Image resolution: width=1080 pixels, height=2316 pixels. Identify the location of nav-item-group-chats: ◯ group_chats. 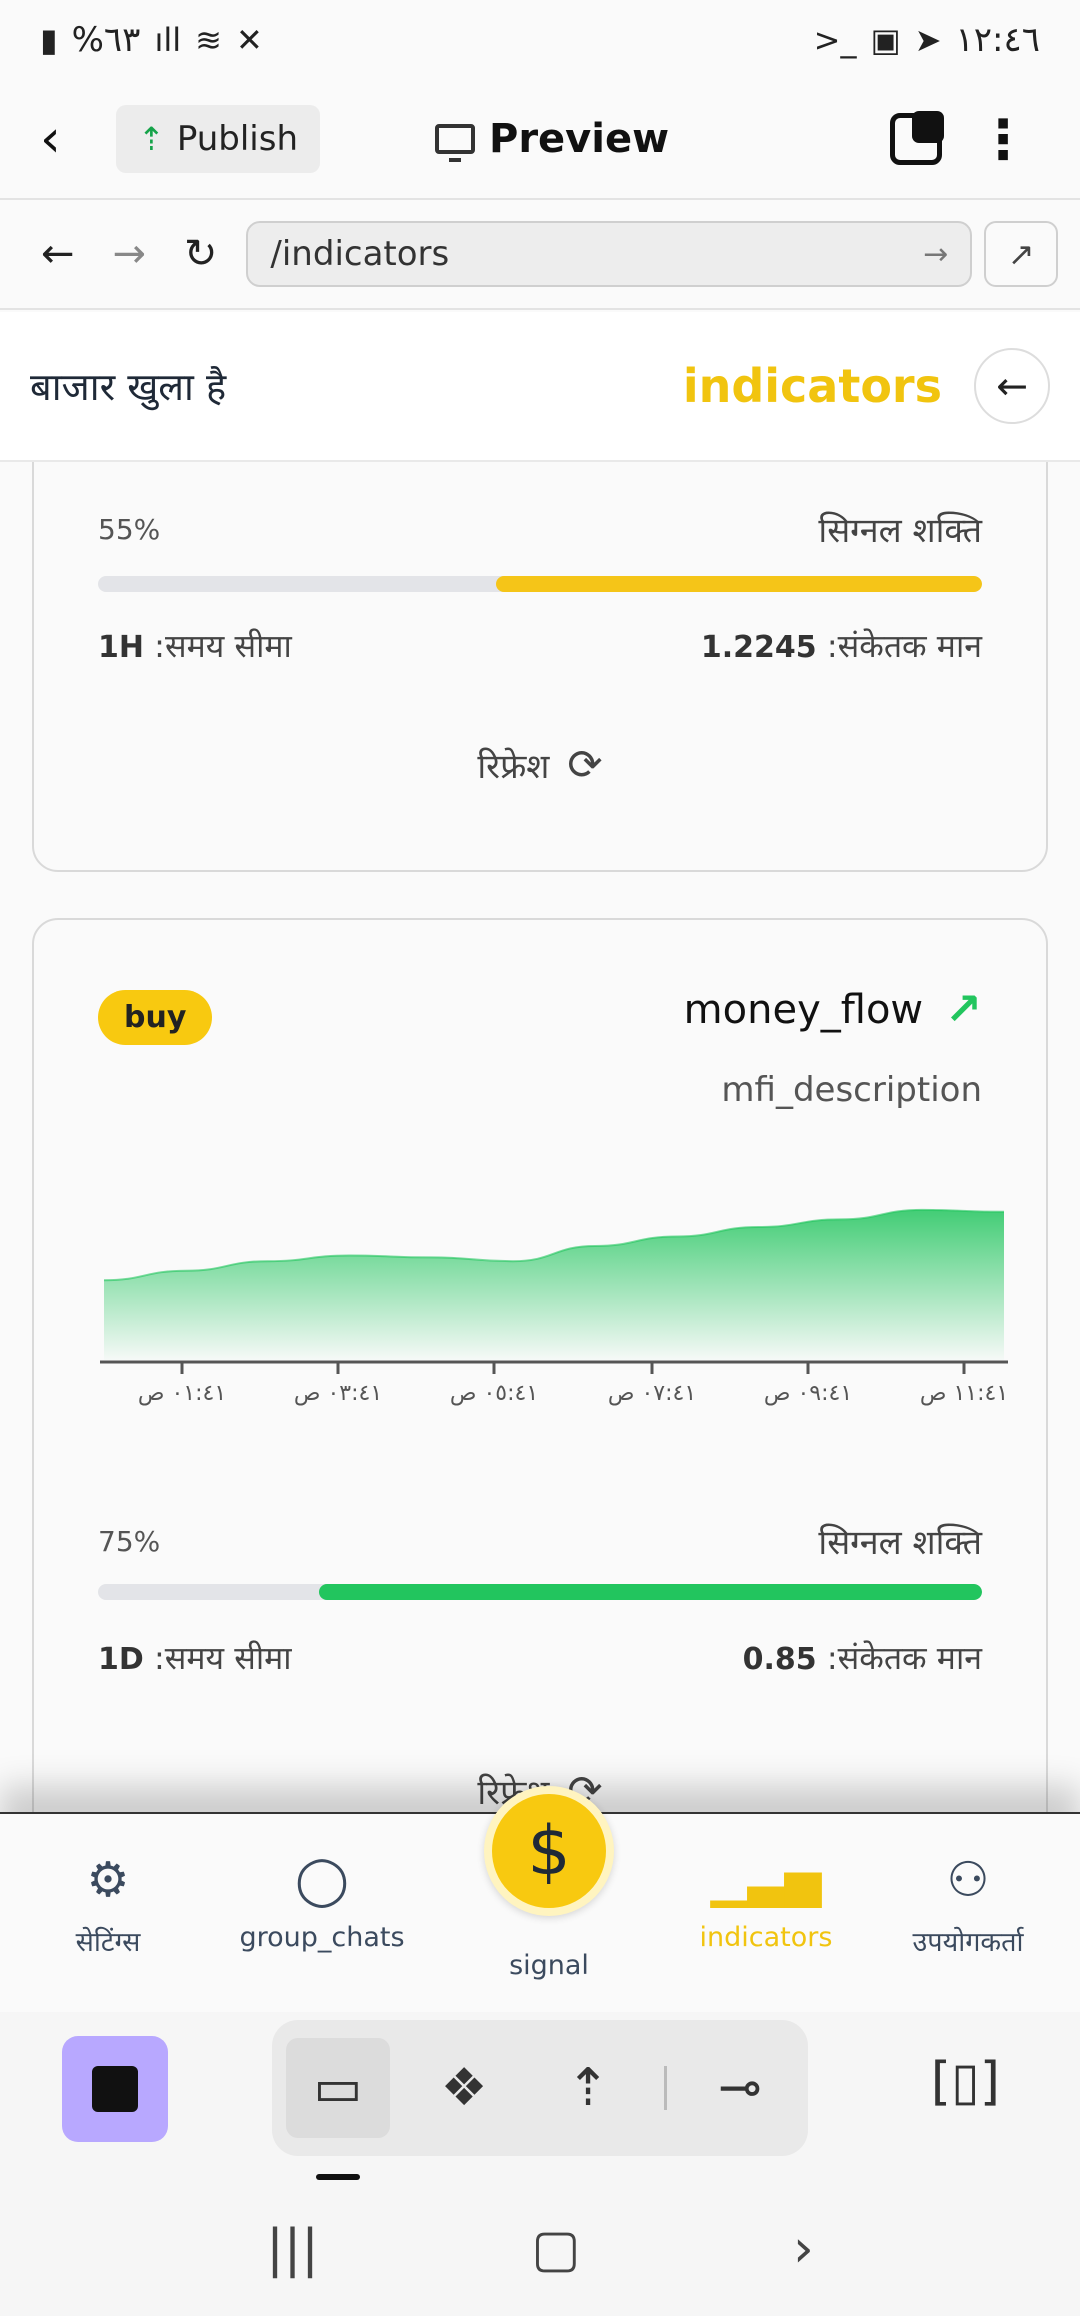
(322, 1902).